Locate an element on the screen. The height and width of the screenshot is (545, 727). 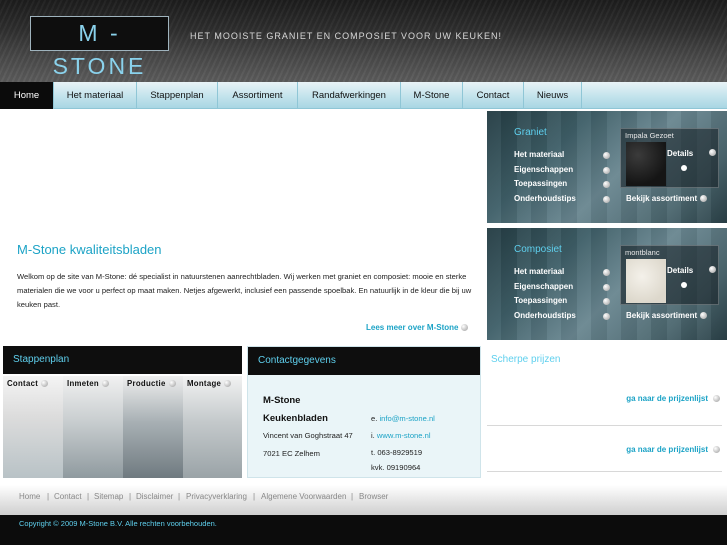
nav-assortiment: Assortiment is located at coordinates (258, 95).